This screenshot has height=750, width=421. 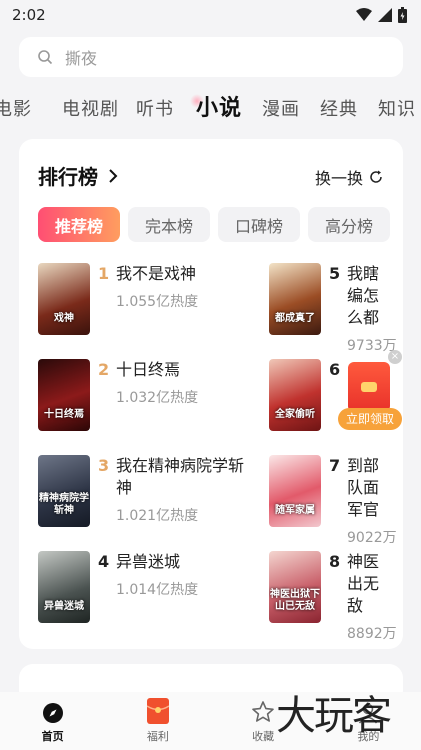 What do you see at coordinates (104, 273) in the screenshot?
I see `book-rank: 1` at bounding box center [104, 273].